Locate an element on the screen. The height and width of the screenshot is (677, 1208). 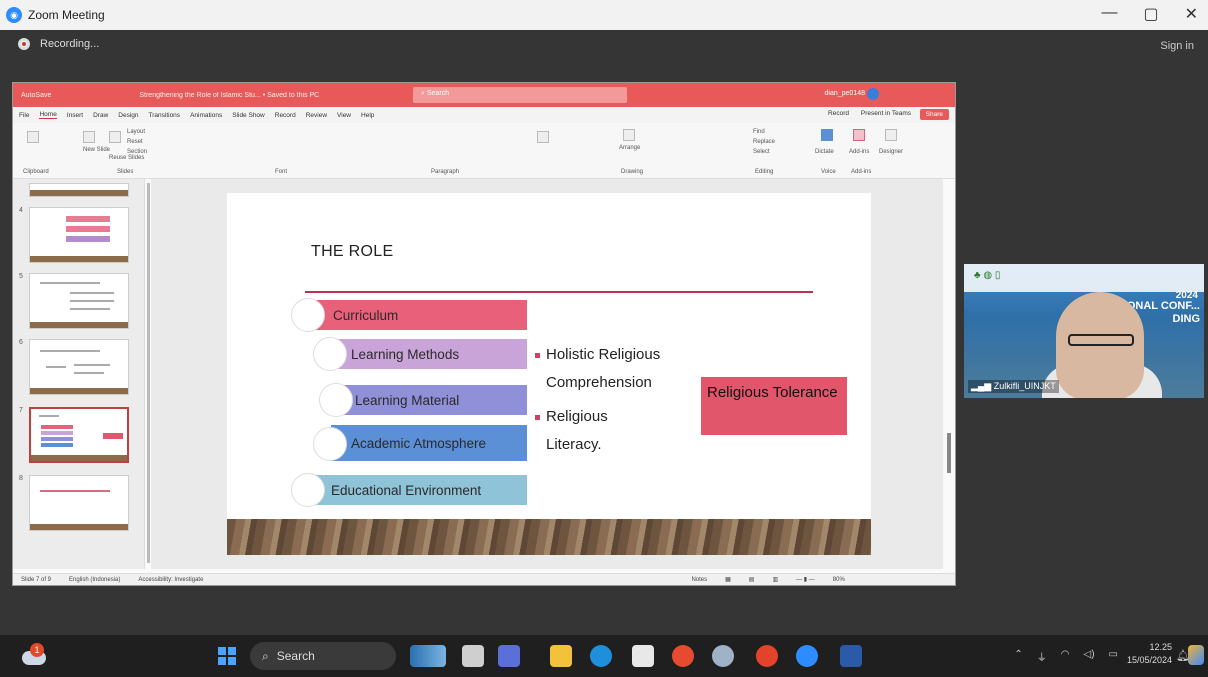
menu-design: Design is located at coordinates (128, 115).